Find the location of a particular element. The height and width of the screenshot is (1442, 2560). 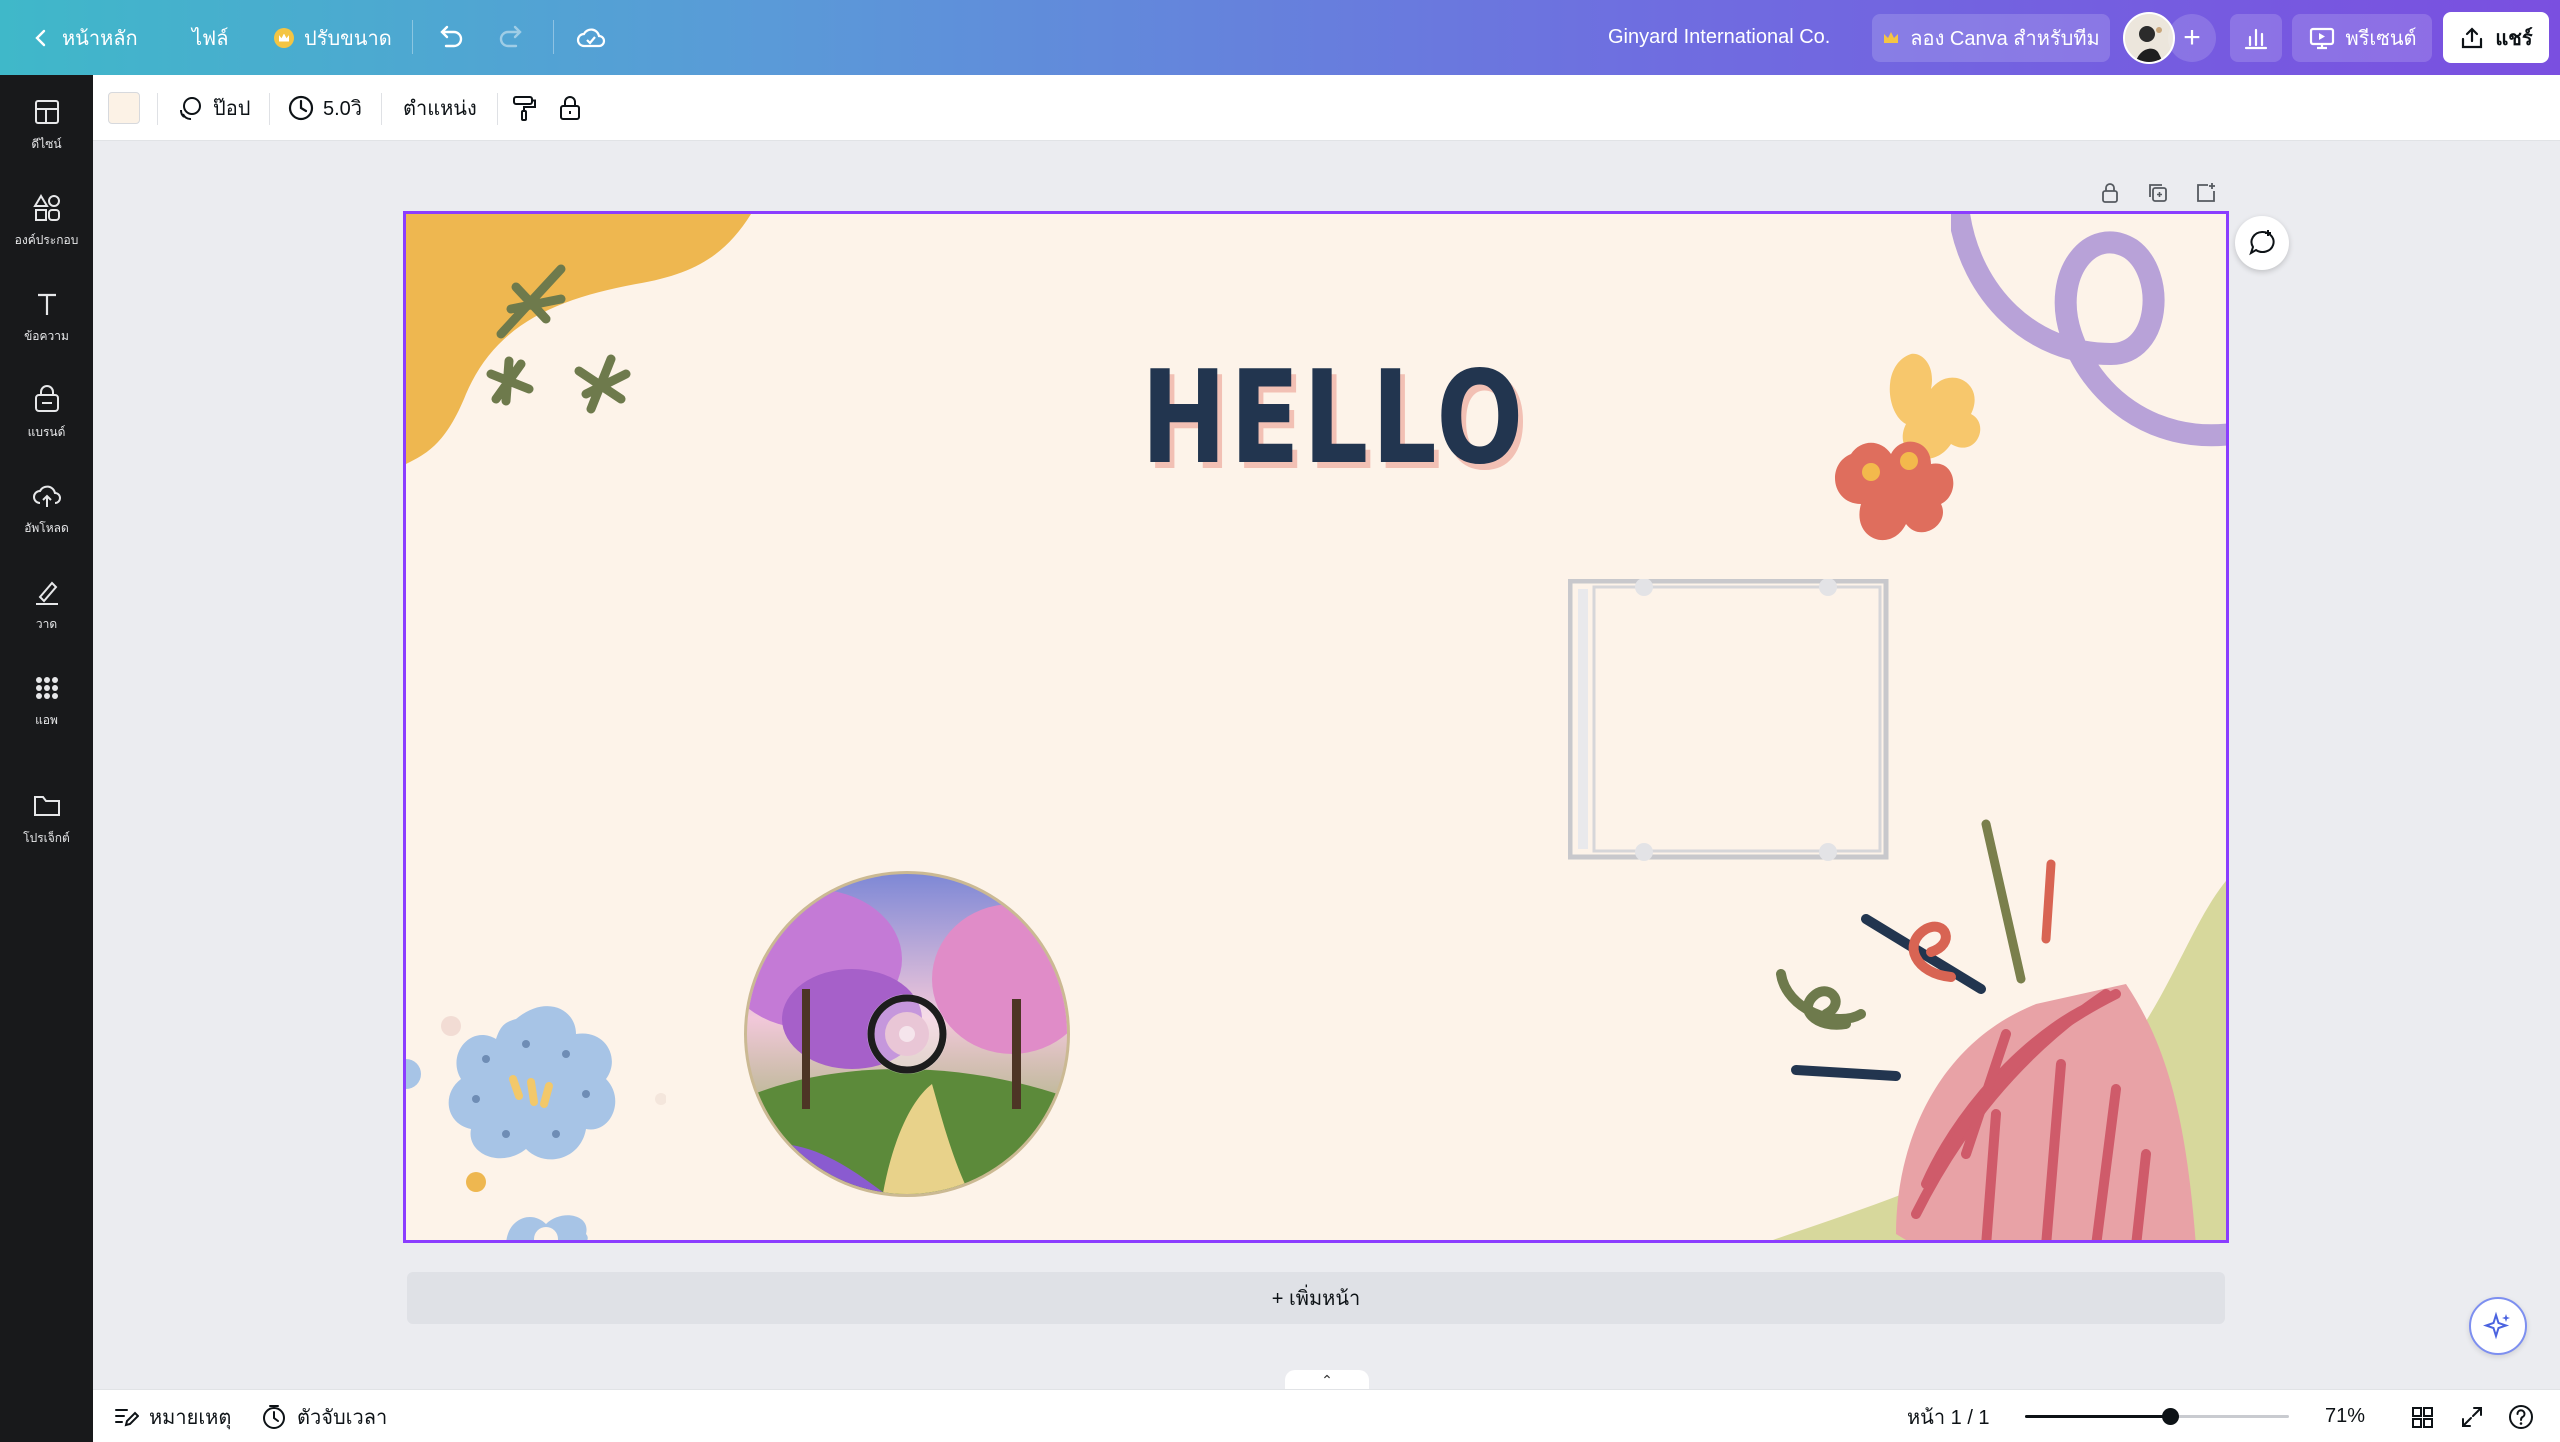

comment-plus-icon is located at coordinates (2262, 243).